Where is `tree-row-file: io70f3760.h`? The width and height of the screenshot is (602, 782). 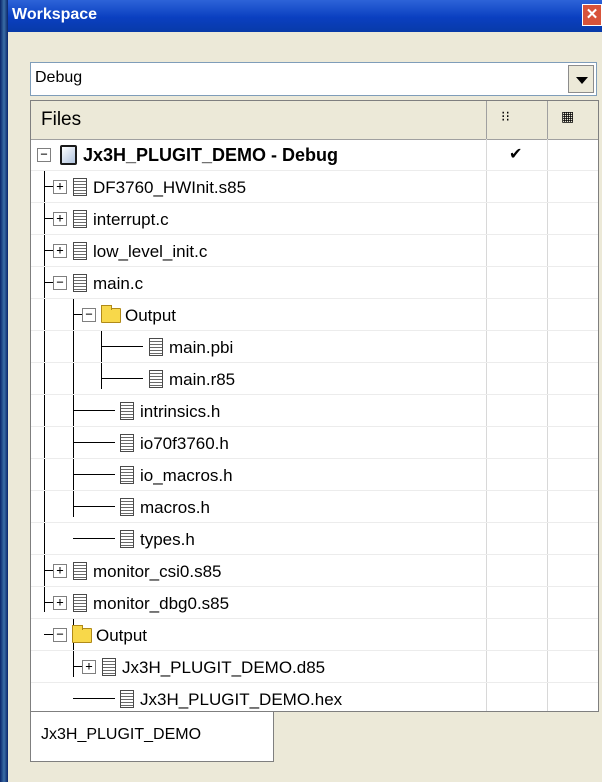
tree-row-file: io70f3760.h is located at coordinates (314, 443).